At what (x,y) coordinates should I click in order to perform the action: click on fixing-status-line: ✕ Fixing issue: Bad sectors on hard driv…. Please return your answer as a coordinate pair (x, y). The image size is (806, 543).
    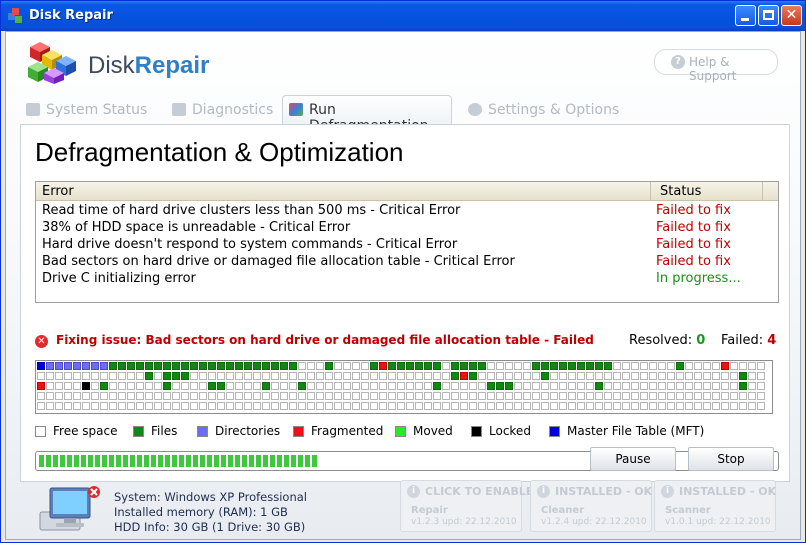
    Looking at the image, I should click on (407, 342).